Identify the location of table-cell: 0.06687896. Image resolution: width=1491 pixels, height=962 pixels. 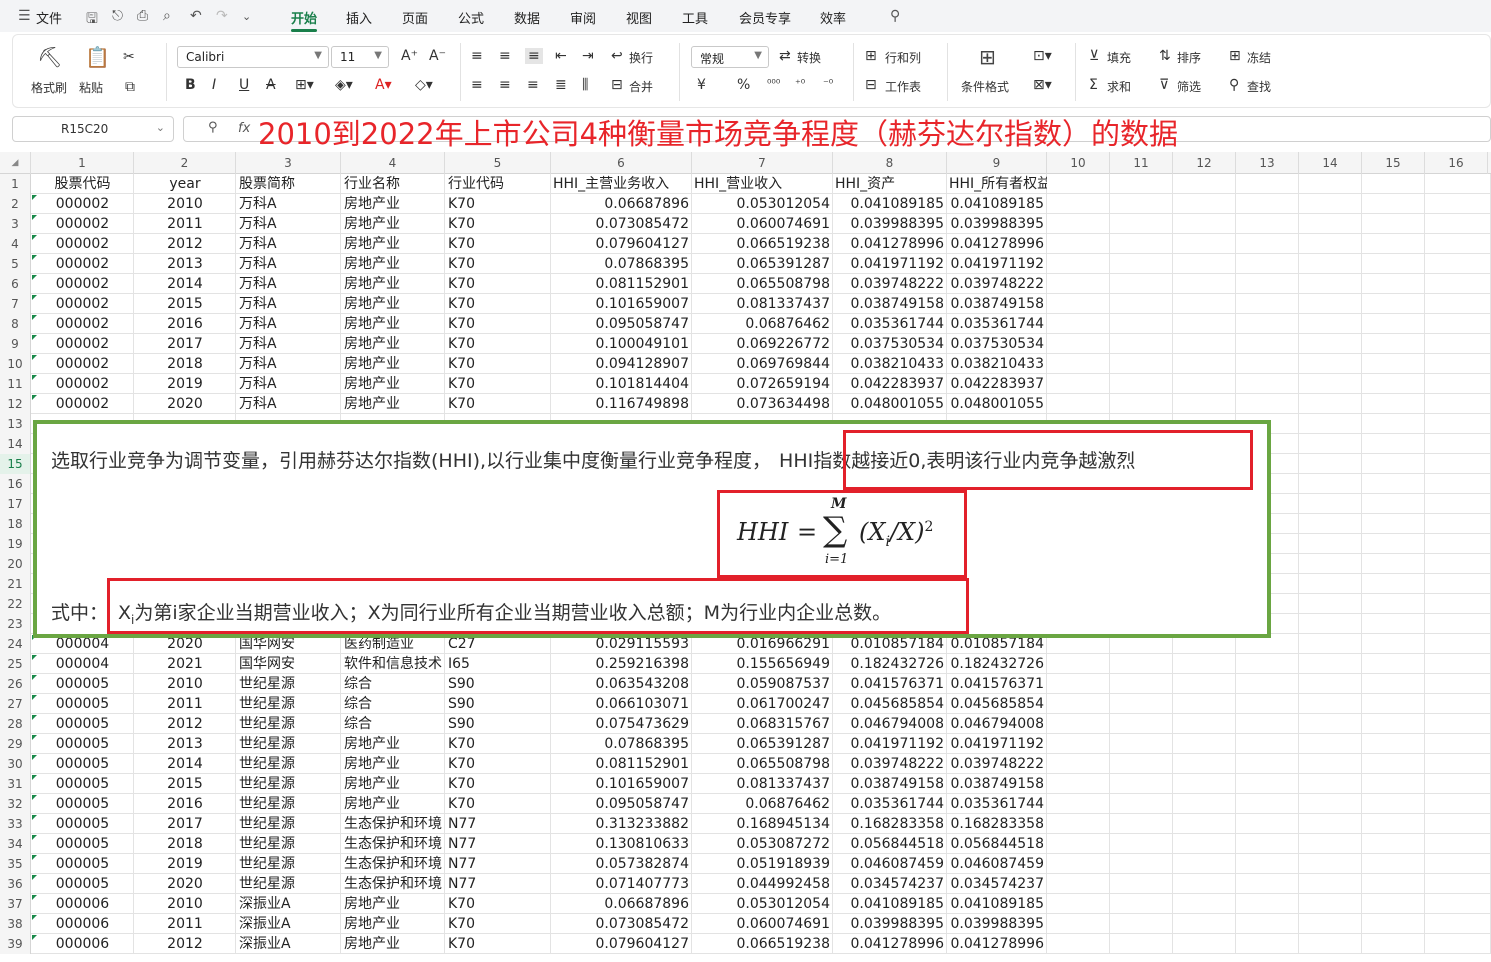
(621, 904).